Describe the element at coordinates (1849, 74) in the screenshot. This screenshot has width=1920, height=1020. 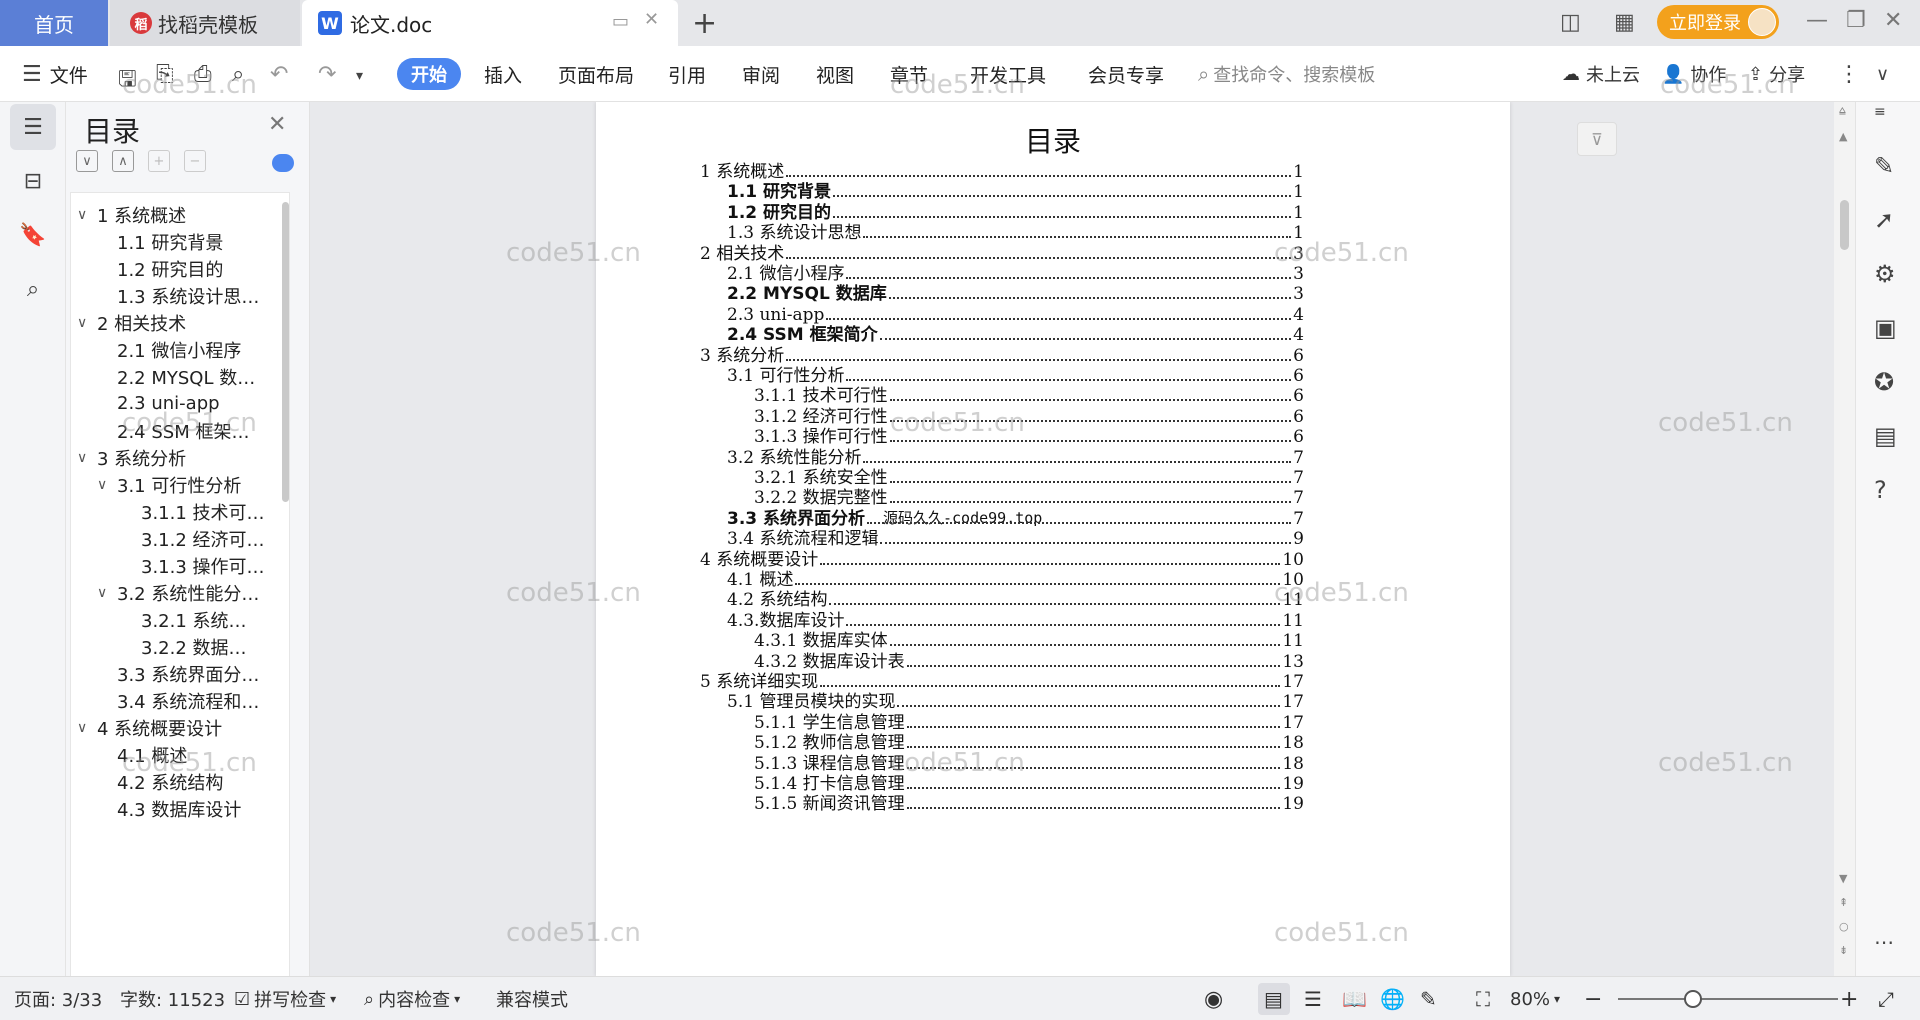
I see `more-menu-icon: ⋮` at that location.